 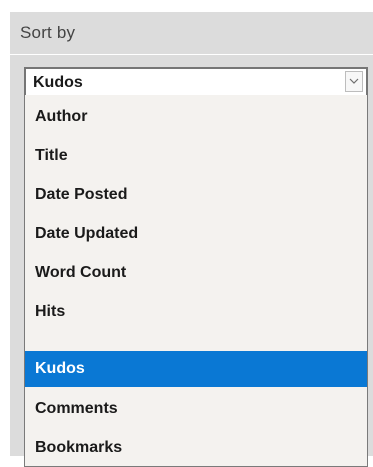 I want to click on sort-option-date-posted: Date Posted, so click(x=196, y=195).